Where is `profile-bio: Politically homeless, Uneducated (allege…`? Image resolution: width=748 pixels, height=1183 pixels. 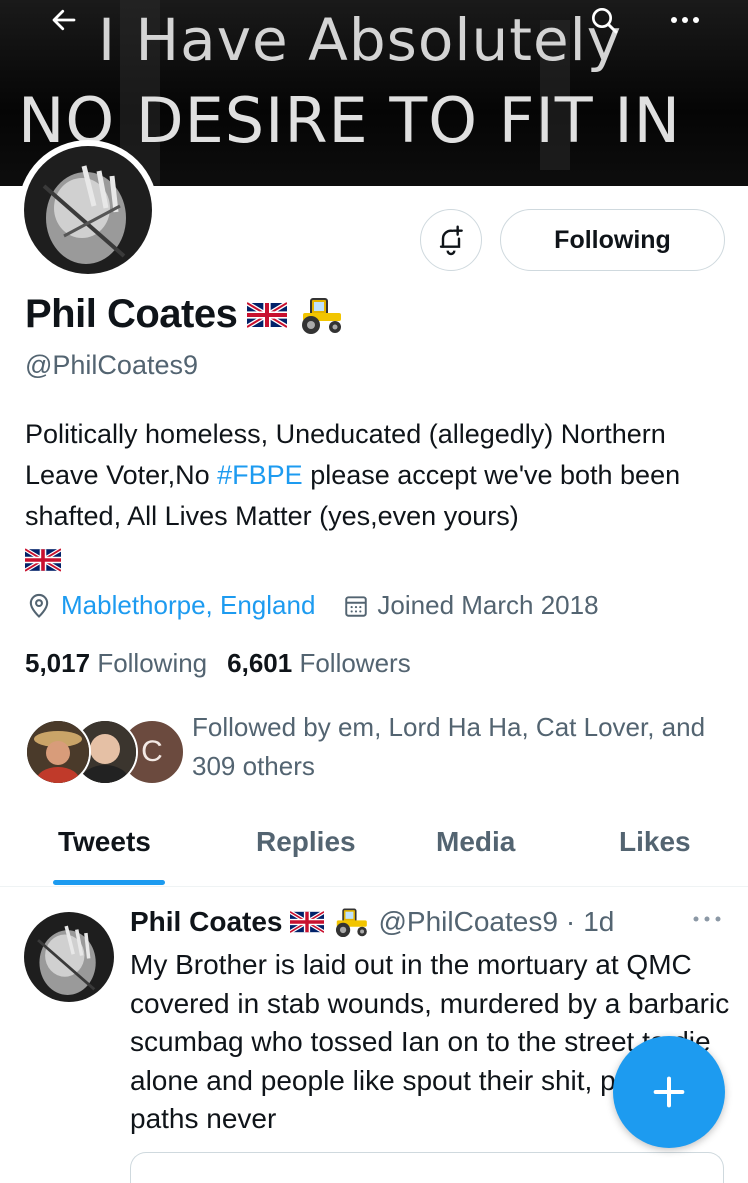 profile-bio: Politically homeless, Uneducated (allege… is located at coordinates (379, 499).